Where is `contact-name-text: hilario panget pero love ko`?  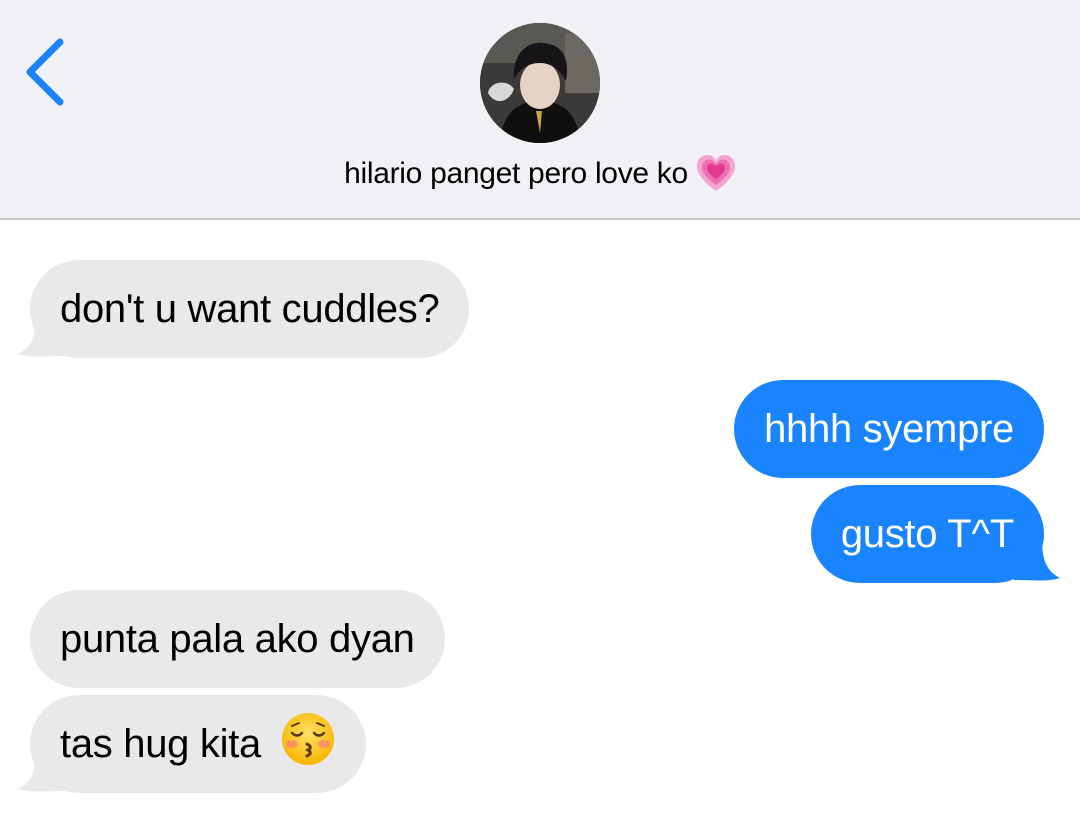 contact-name-text: hilario panget pero love ko is located at coordinates (516, 173).